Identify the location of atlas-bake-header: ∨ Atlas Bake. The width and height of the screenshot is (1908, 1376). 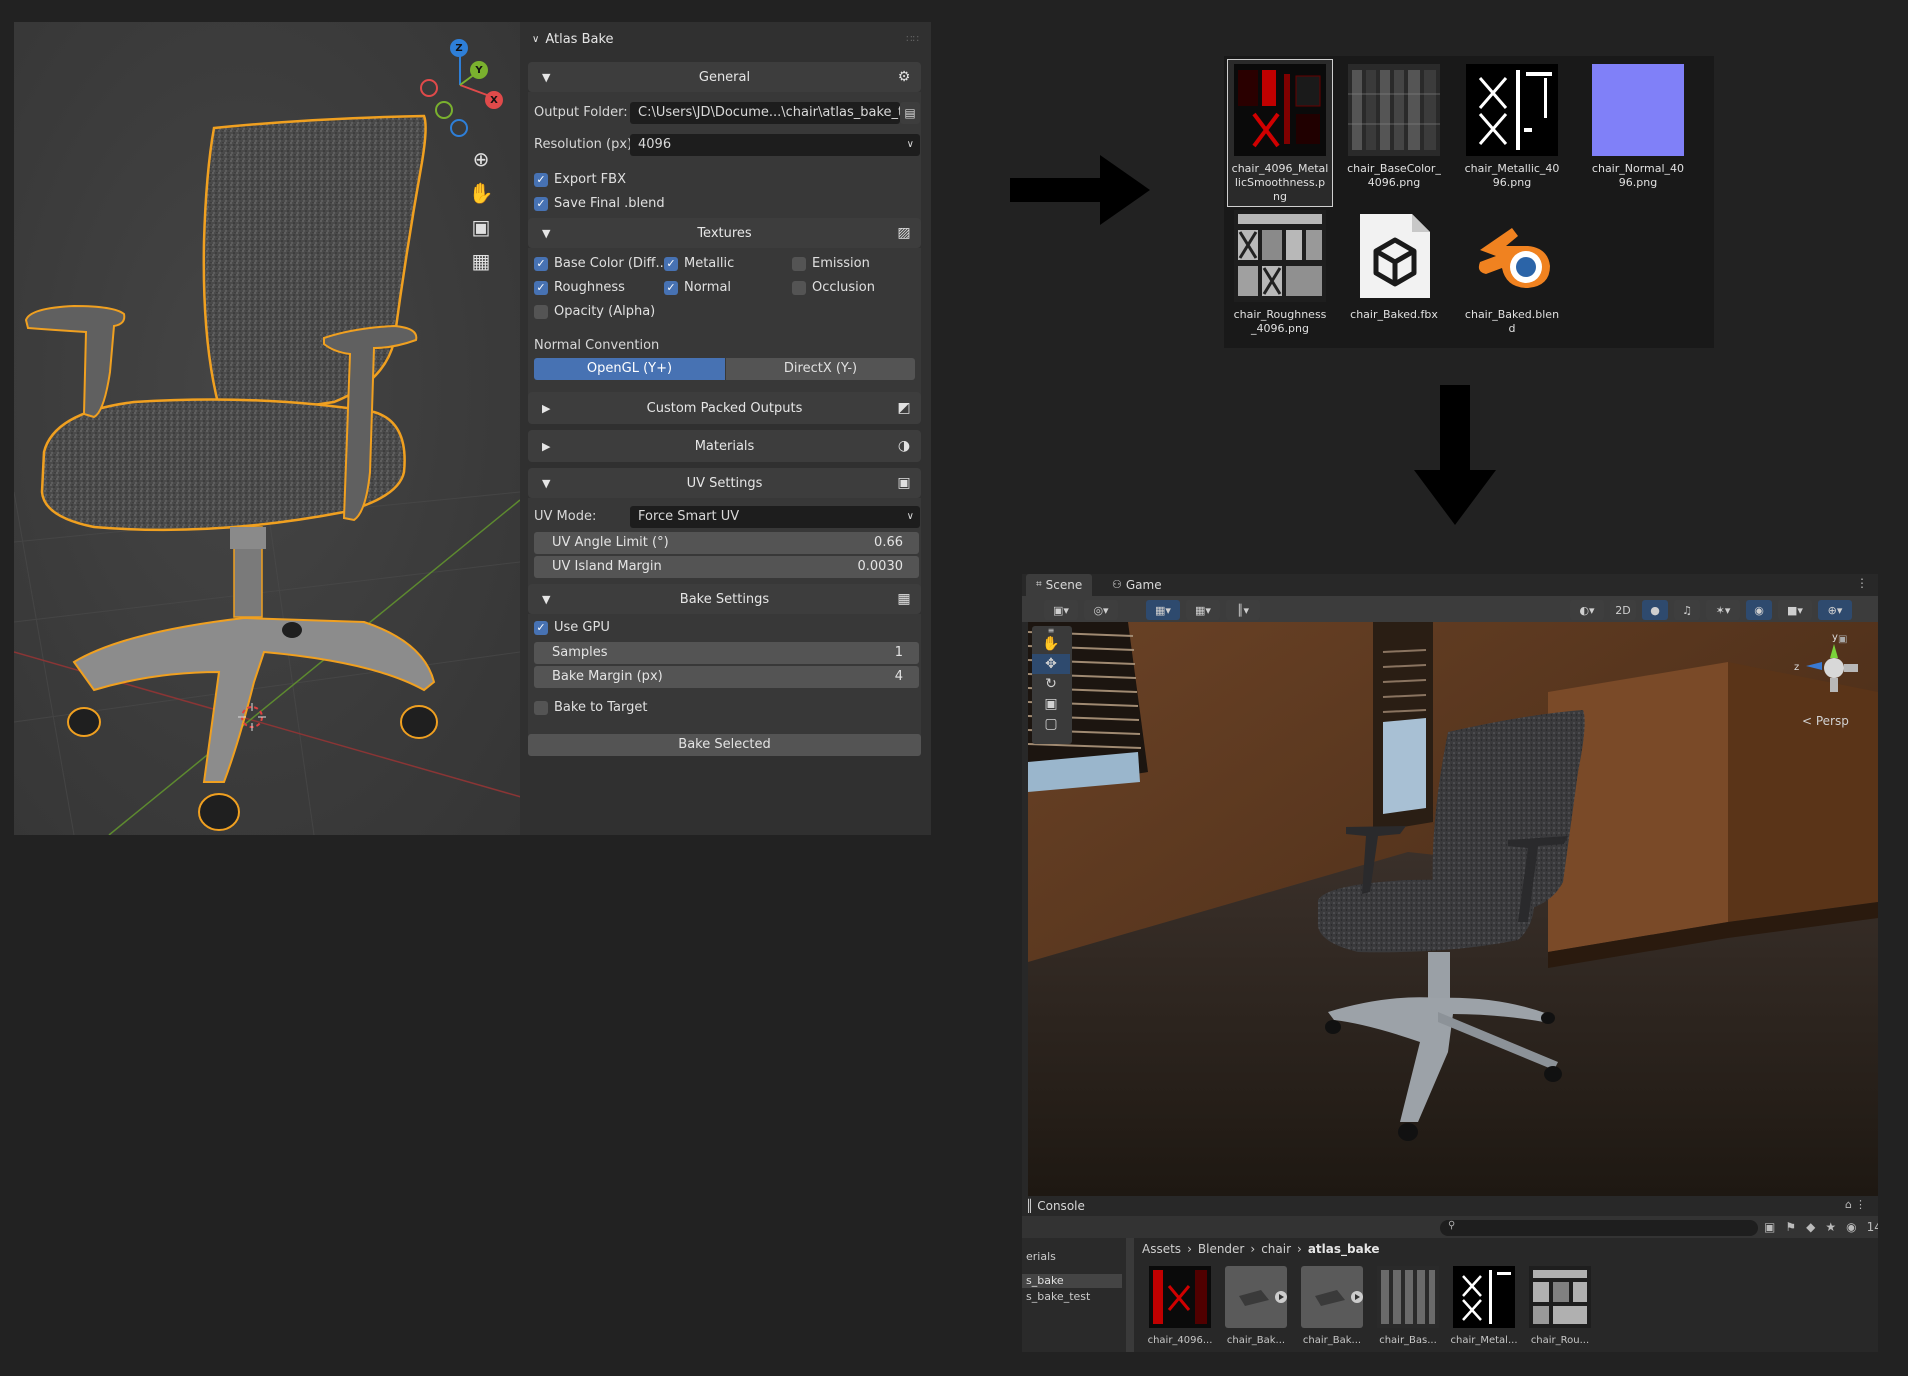
(573, 39).